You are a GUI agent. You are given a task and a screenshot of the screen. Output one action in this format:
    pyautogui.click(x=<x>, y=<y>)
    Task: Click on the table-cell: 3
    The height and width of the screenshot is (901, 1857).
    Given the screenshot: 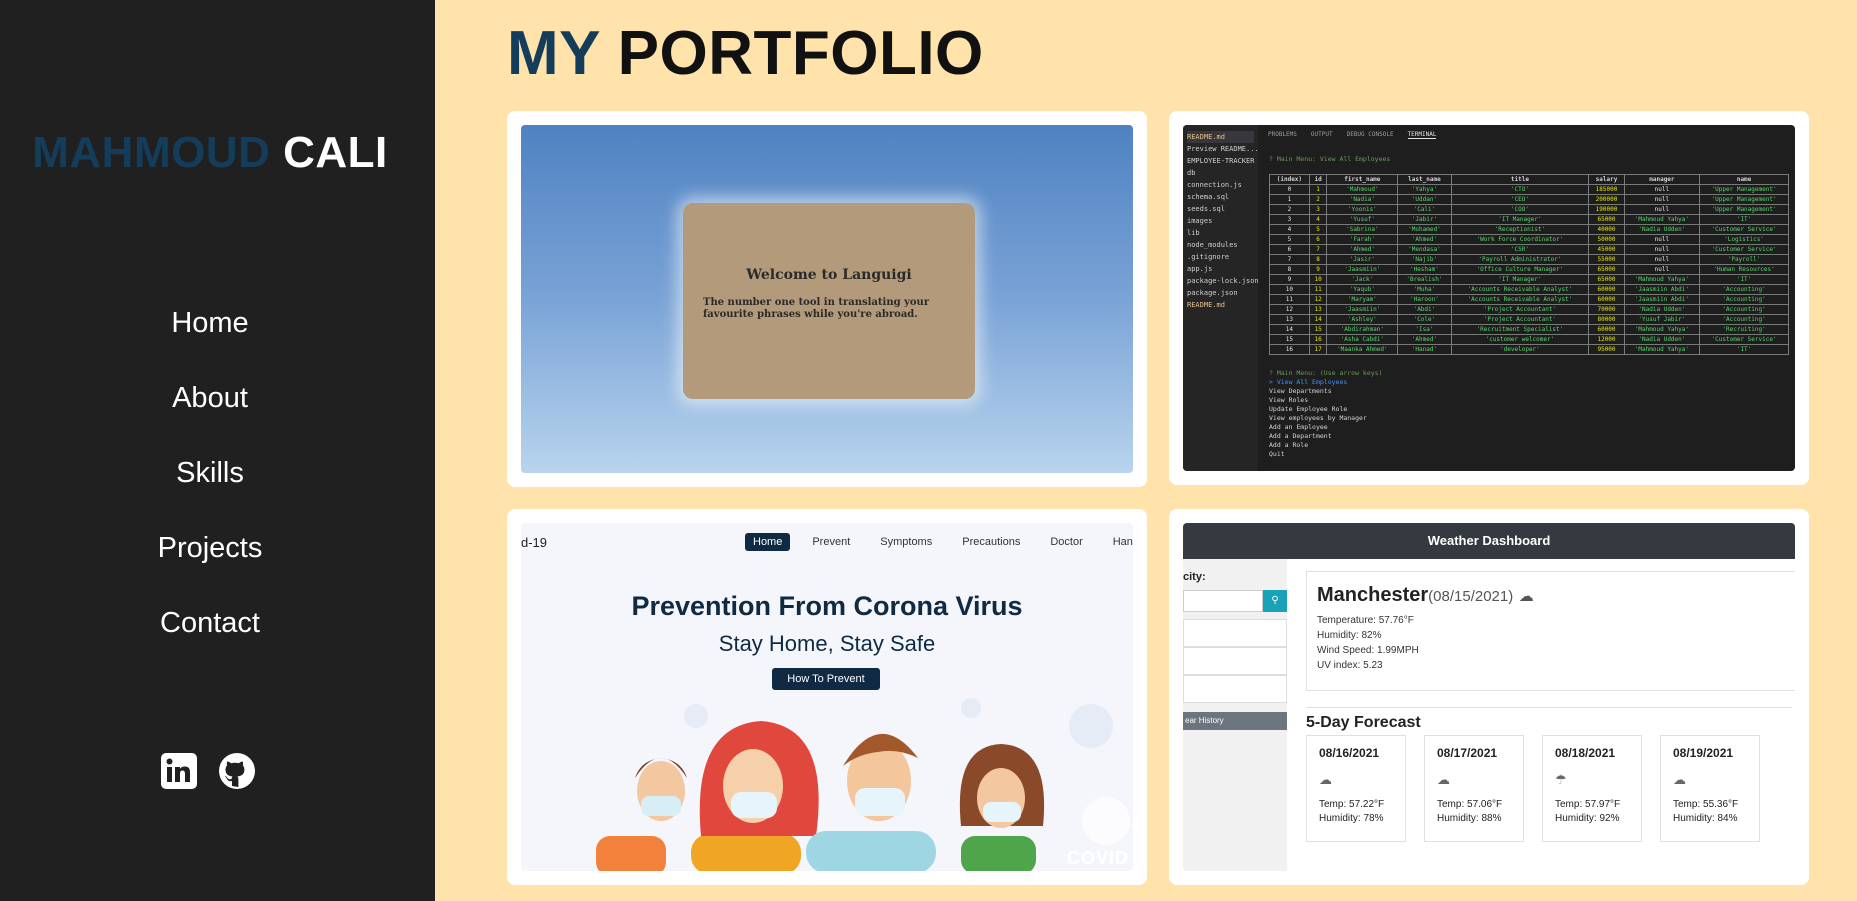 What is the action you would take?
    pyautogui.click(x=1318, y=209)
    